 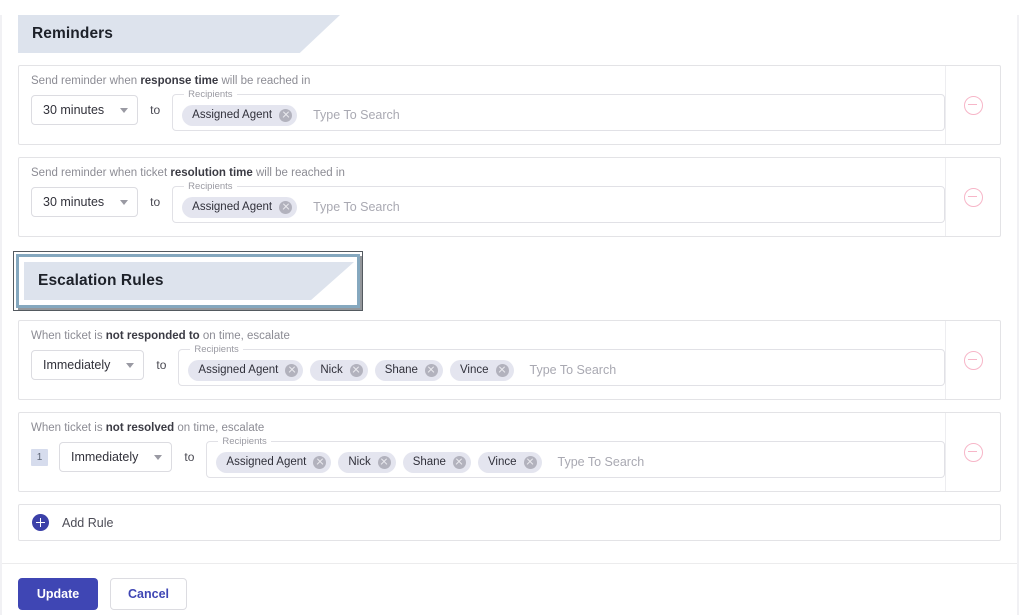 I want to click on section-title: Escalation Rules, so click(x=101, y=280).